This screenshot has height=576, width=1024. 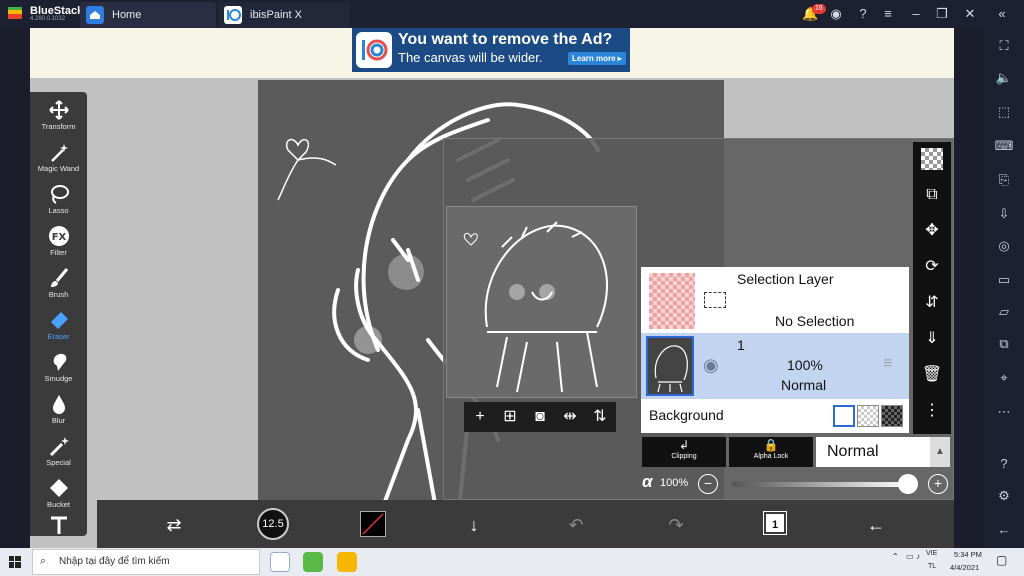 I want to click on opacity-increase-button: +, so click(x=938, y=484).